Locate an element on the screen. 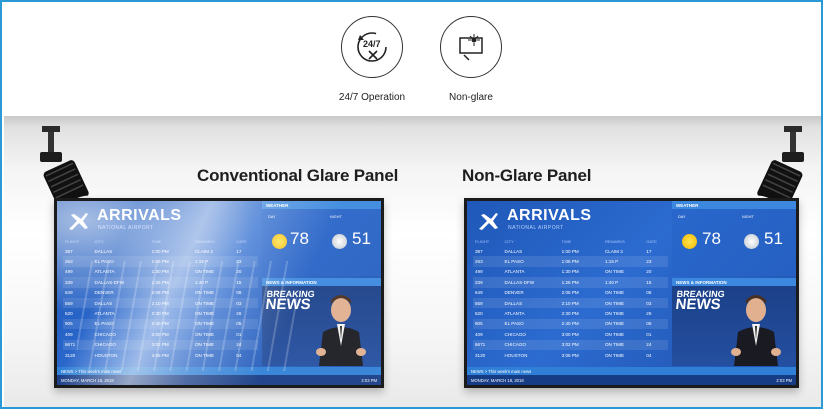 This screenshot has width=823, height=409. table-cell: DALLAS-DFW is located at coordinates (519, 282).